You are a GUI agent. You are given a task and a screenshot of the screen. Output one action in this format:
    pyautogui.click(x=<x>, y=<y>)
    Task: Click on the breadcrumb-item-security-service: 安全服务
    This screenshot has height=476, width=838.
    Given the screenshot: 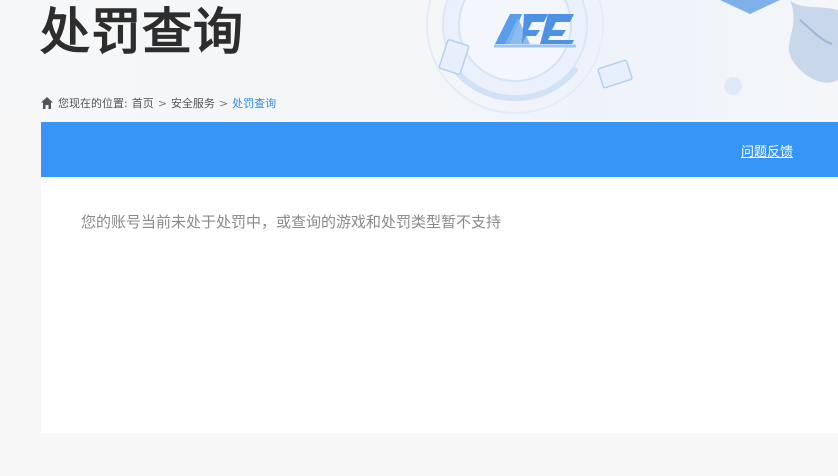 What is the action you would take?
    pyautogui.click(x=193, y=103)
    